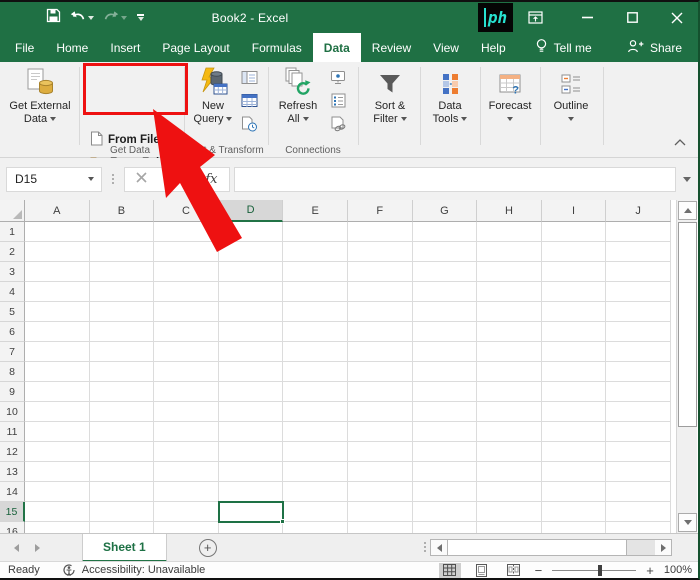 The image size is (700, 580). Describe the element at coordinates (57, 332) in the screenshot. I see `cell-A6` at that location.